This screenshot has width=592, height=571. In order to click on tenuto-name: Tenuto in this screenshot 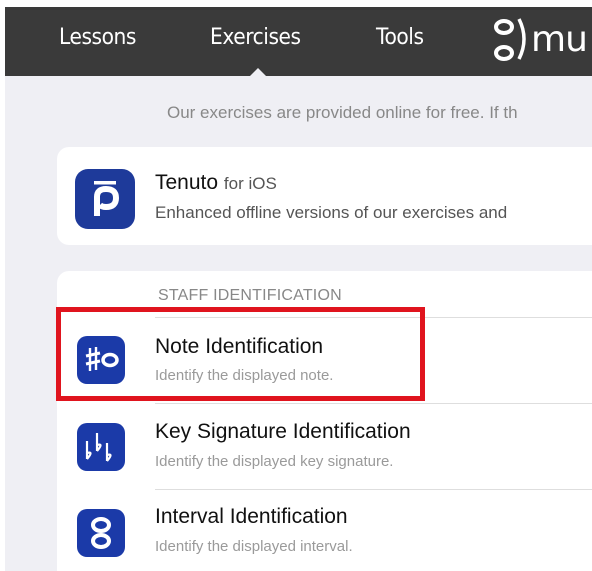, I will do `click(187, 182)`.